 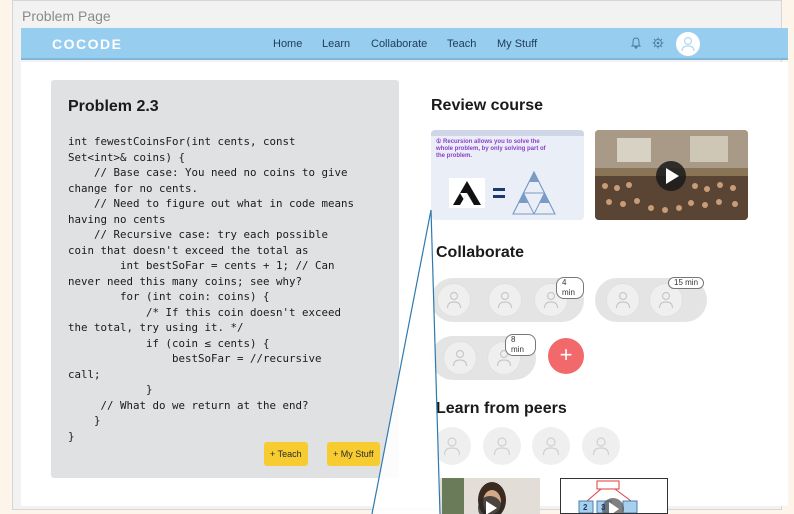 I want to click on review-course-title: Review course, so click(x=487, y=105).